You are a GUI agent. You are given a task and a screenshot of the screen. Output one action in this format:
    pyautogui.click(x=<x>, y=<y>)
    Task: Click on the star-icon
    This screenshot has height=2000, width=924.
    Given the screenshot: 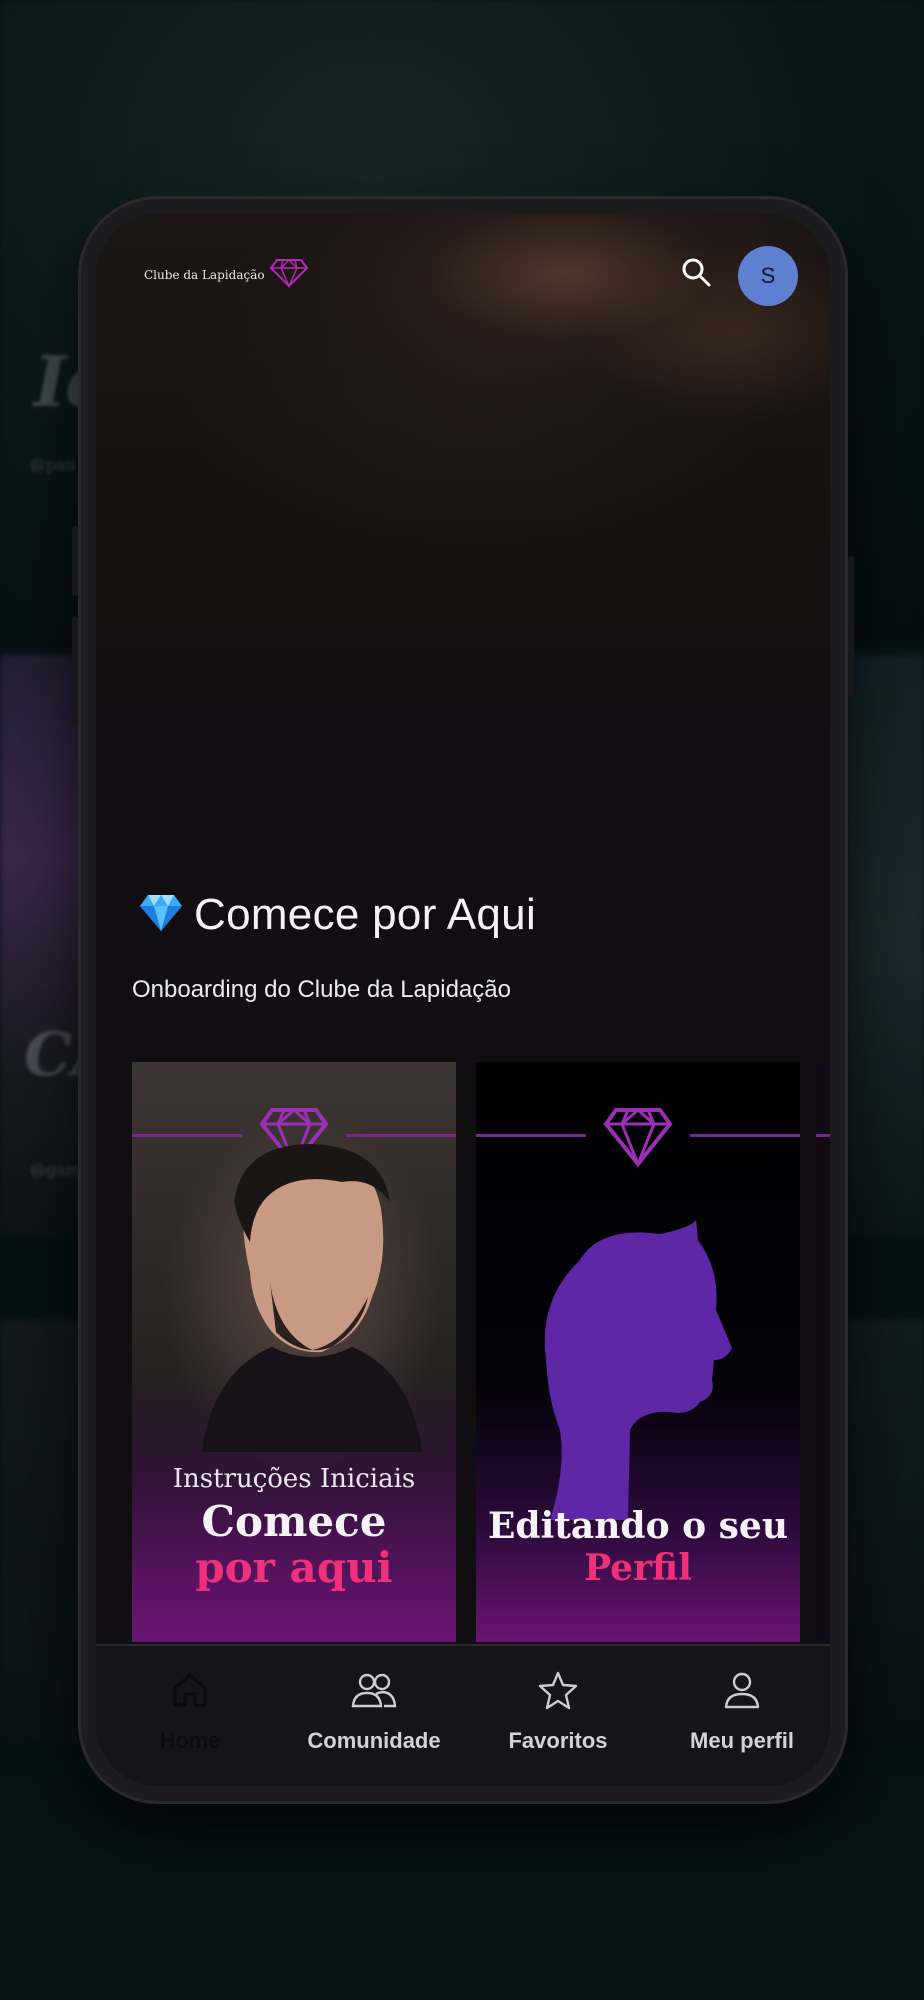 What is the action you would take?
    pyautogui.click(x=558, y=1692)
    